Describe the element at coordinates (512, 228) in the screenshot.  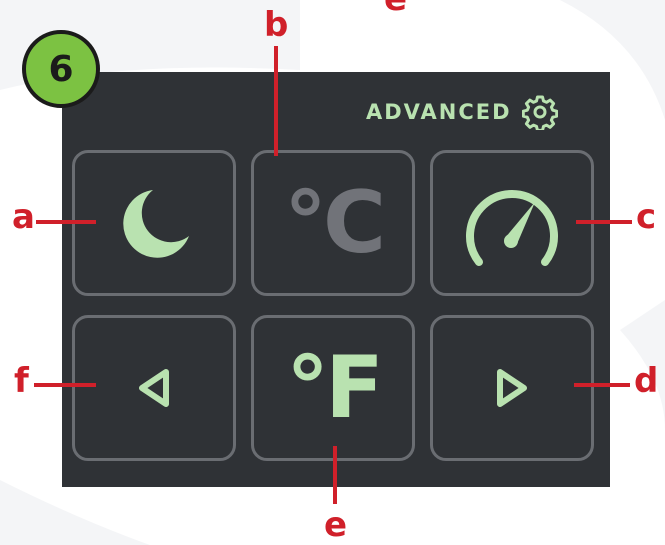
I see `speedometer-icon` at that location.